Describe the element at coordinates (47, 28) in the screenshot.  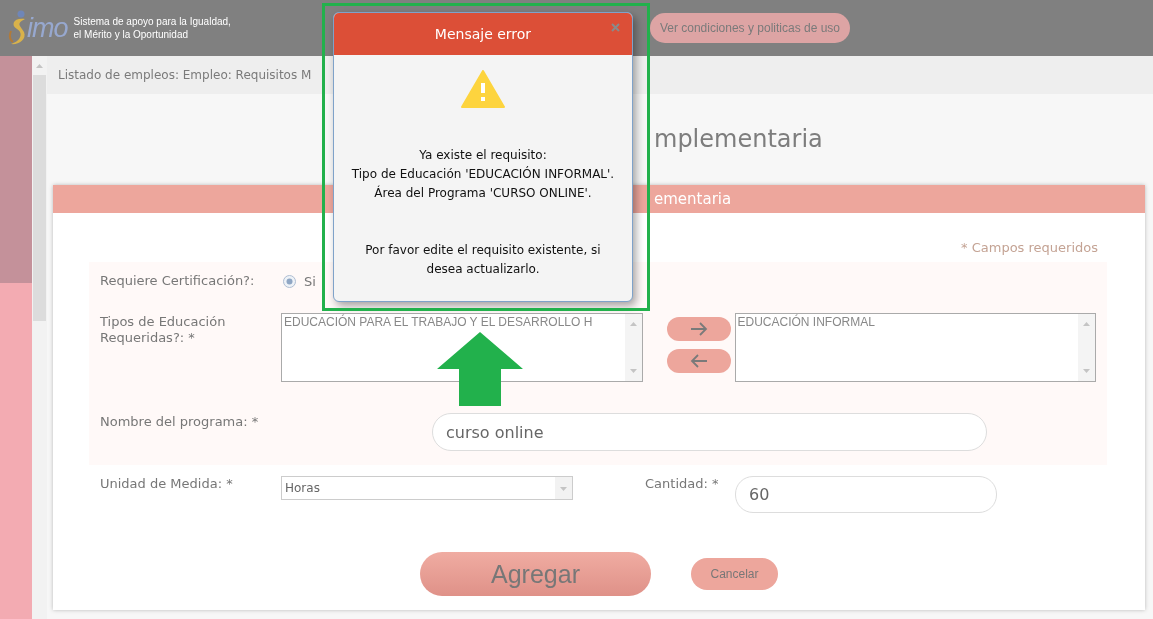
I see `logo-text: imo` at that location.